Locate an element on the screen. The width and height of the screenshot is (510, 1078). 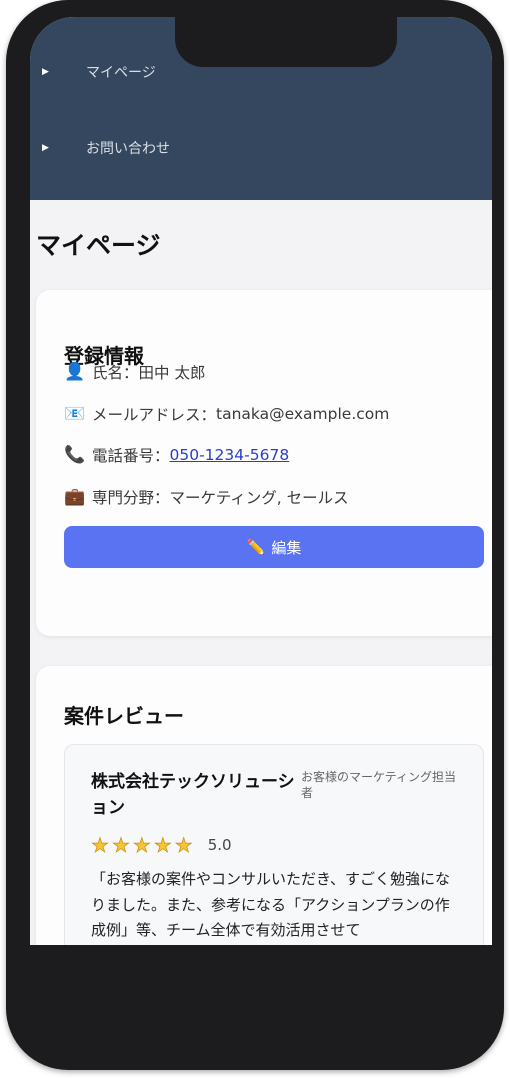
rating-stars: ★ ★ ★ ★ ★ 5.0 is located at coordinates (161, 845).